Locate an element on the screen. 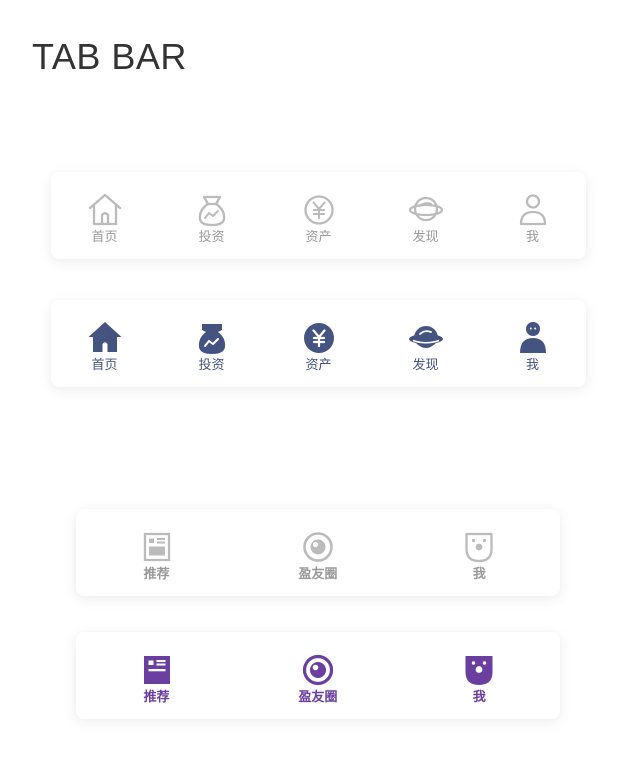 This screenshot has width=640, height=780. tab-bar-main-active: 首页 投资 资产 发现 我 is located at coordinates (318, 343).